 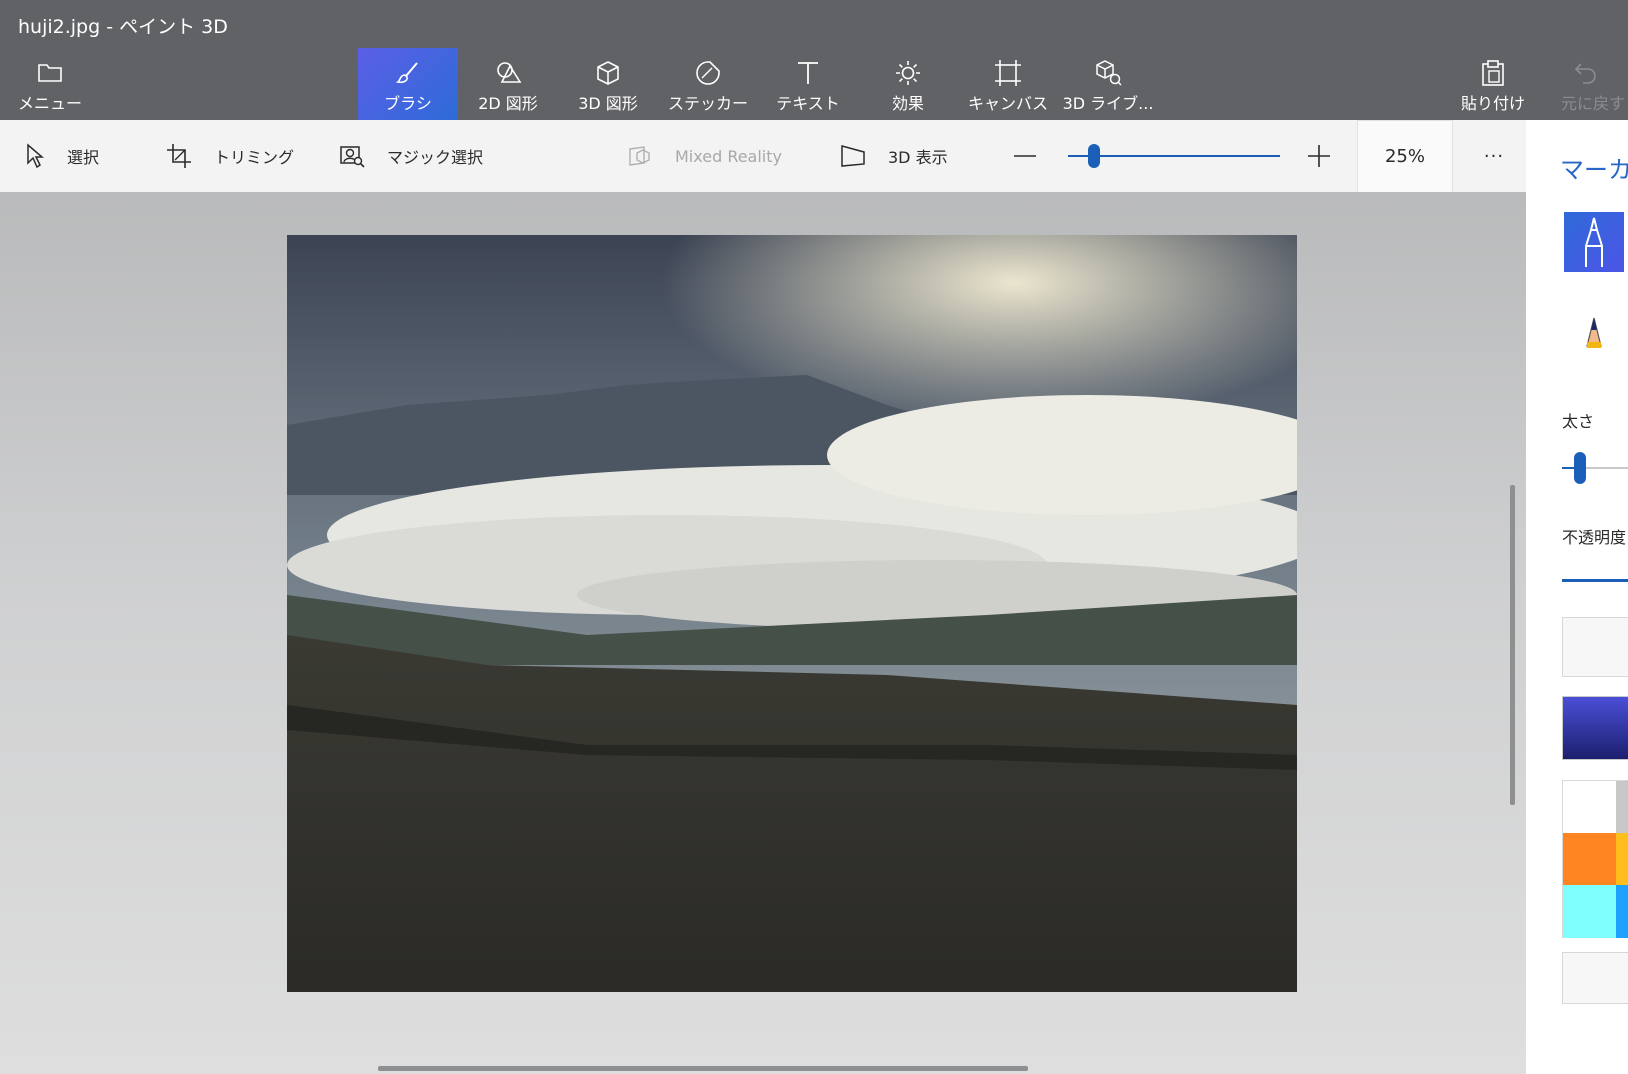 I want to click on select-label: 選択, so click(x=83, y=157).